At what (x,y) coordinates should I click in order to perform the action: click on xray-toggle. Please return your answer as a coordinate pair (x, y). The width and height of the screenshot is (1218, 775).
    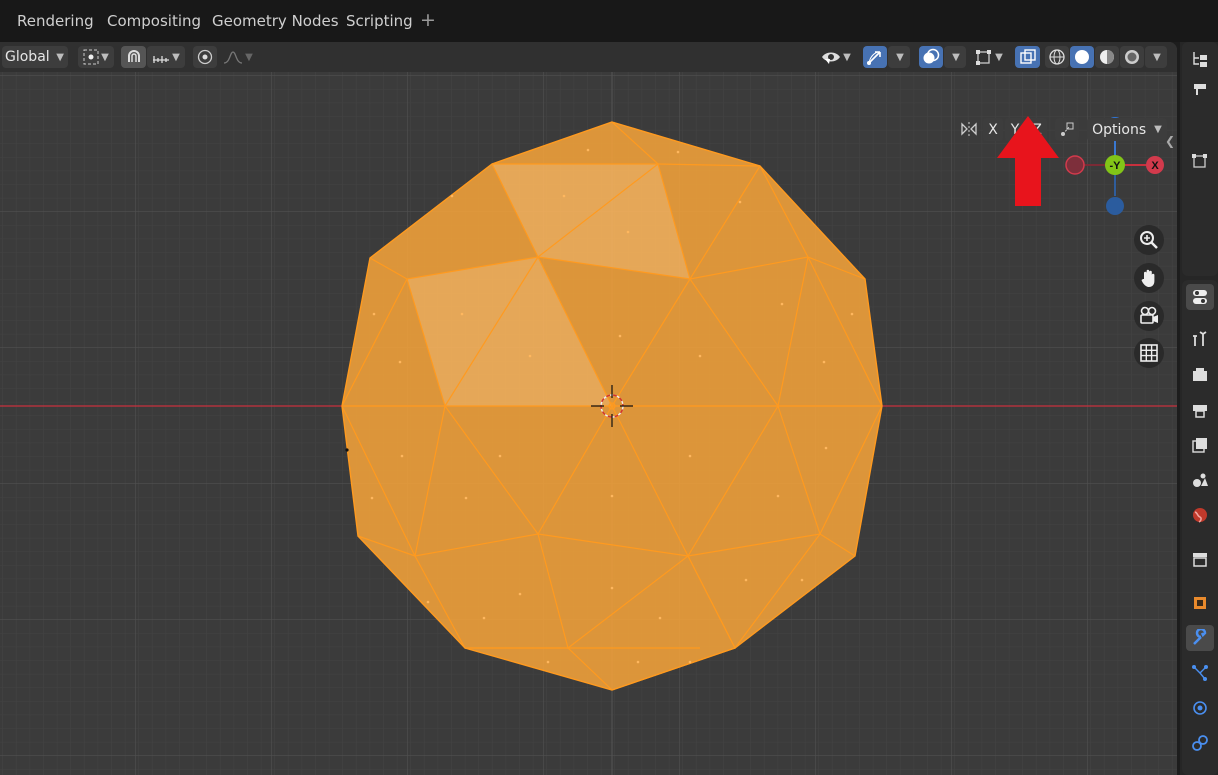
    Looking at the image, I should click on (1027, 57).